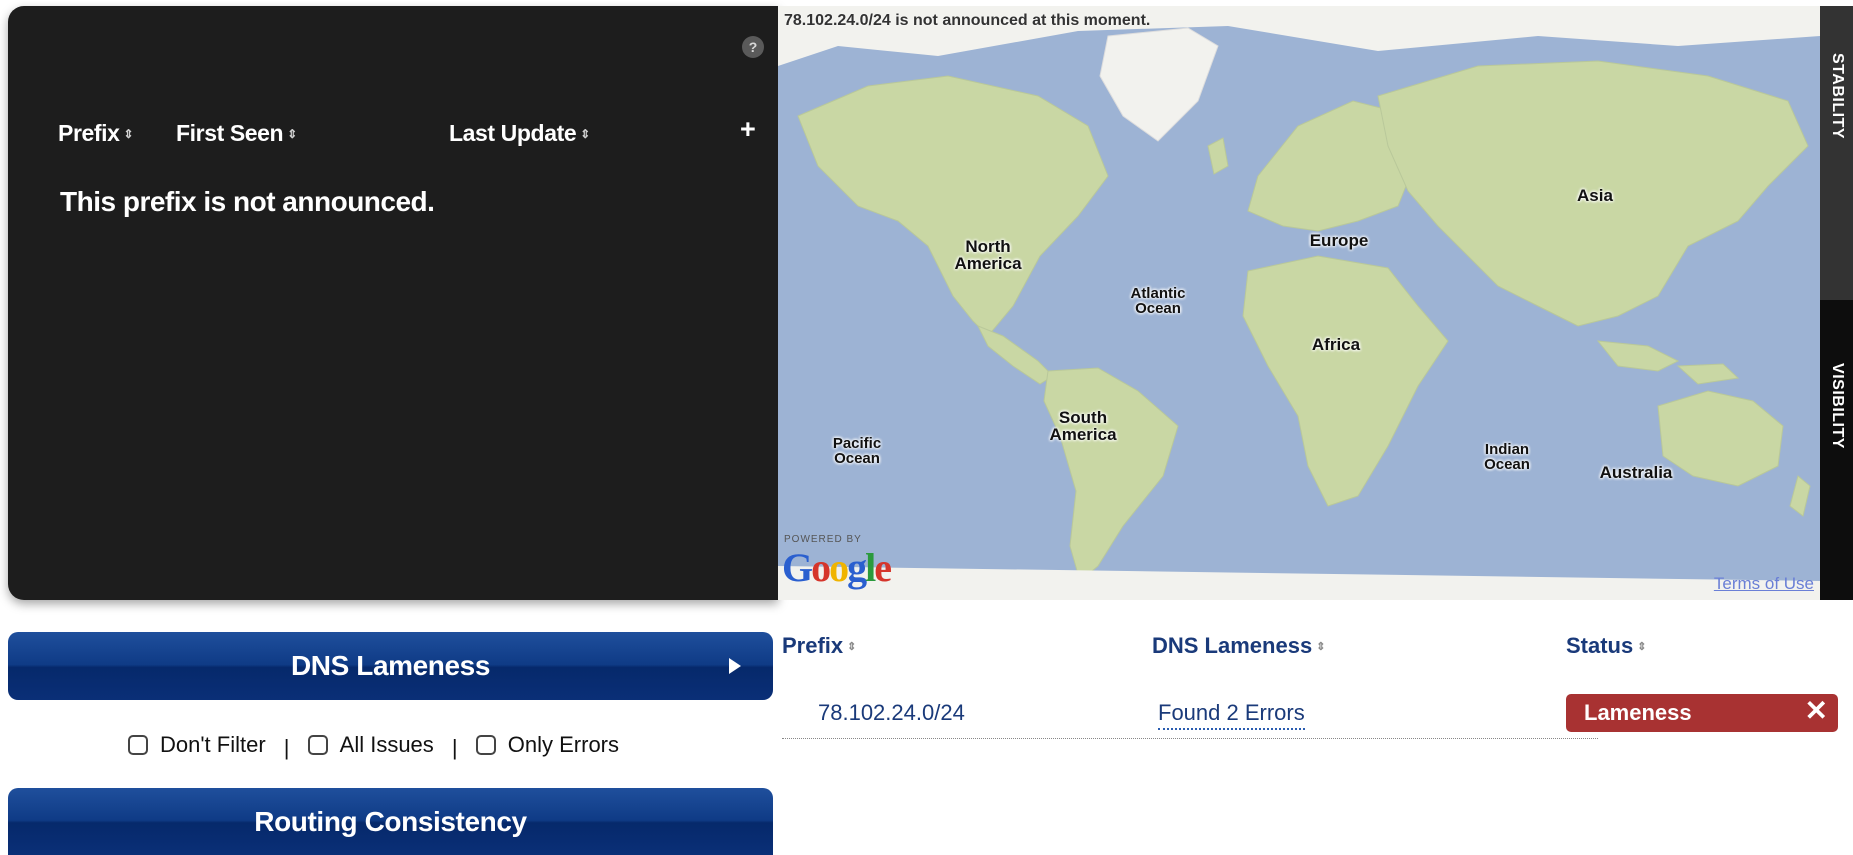  Describe the element at coordinates (988, 255) in the screenshot. I see `map-label-north-america: North America` at that location.